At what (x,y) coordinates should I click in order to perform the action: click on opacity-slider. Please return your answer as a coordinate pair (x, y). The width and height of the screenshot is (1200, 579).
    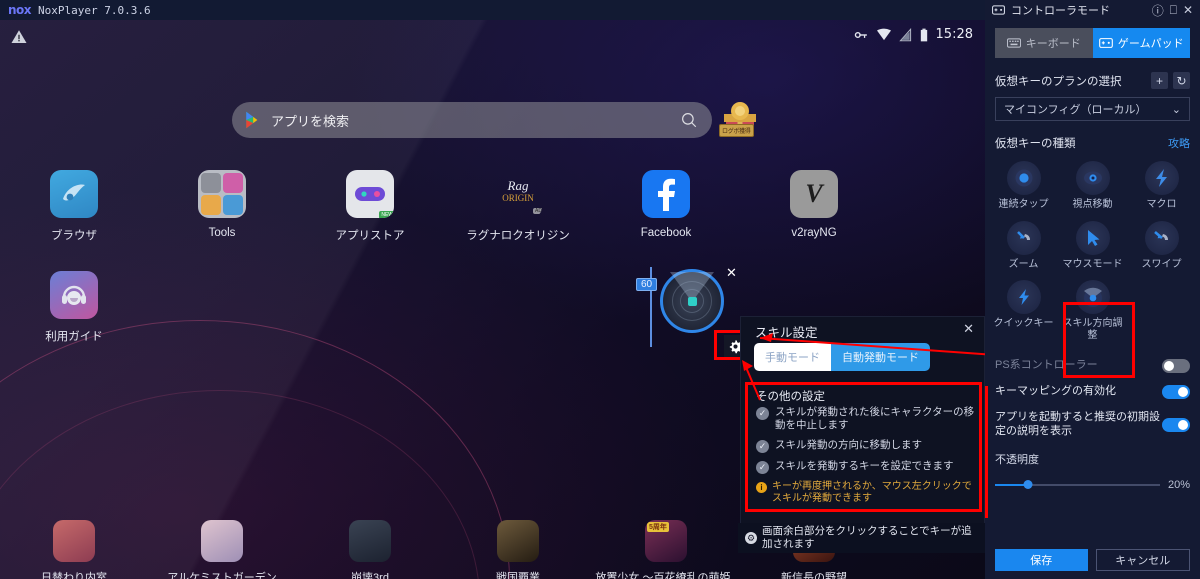
    Looking at the image, I should click on (1077, 484).